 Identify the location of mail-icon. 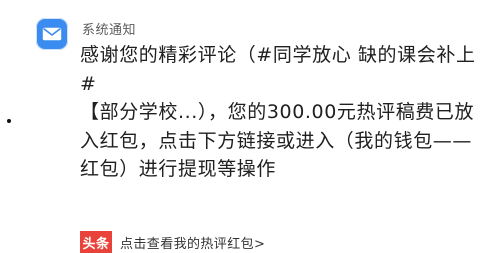
(52, 34).